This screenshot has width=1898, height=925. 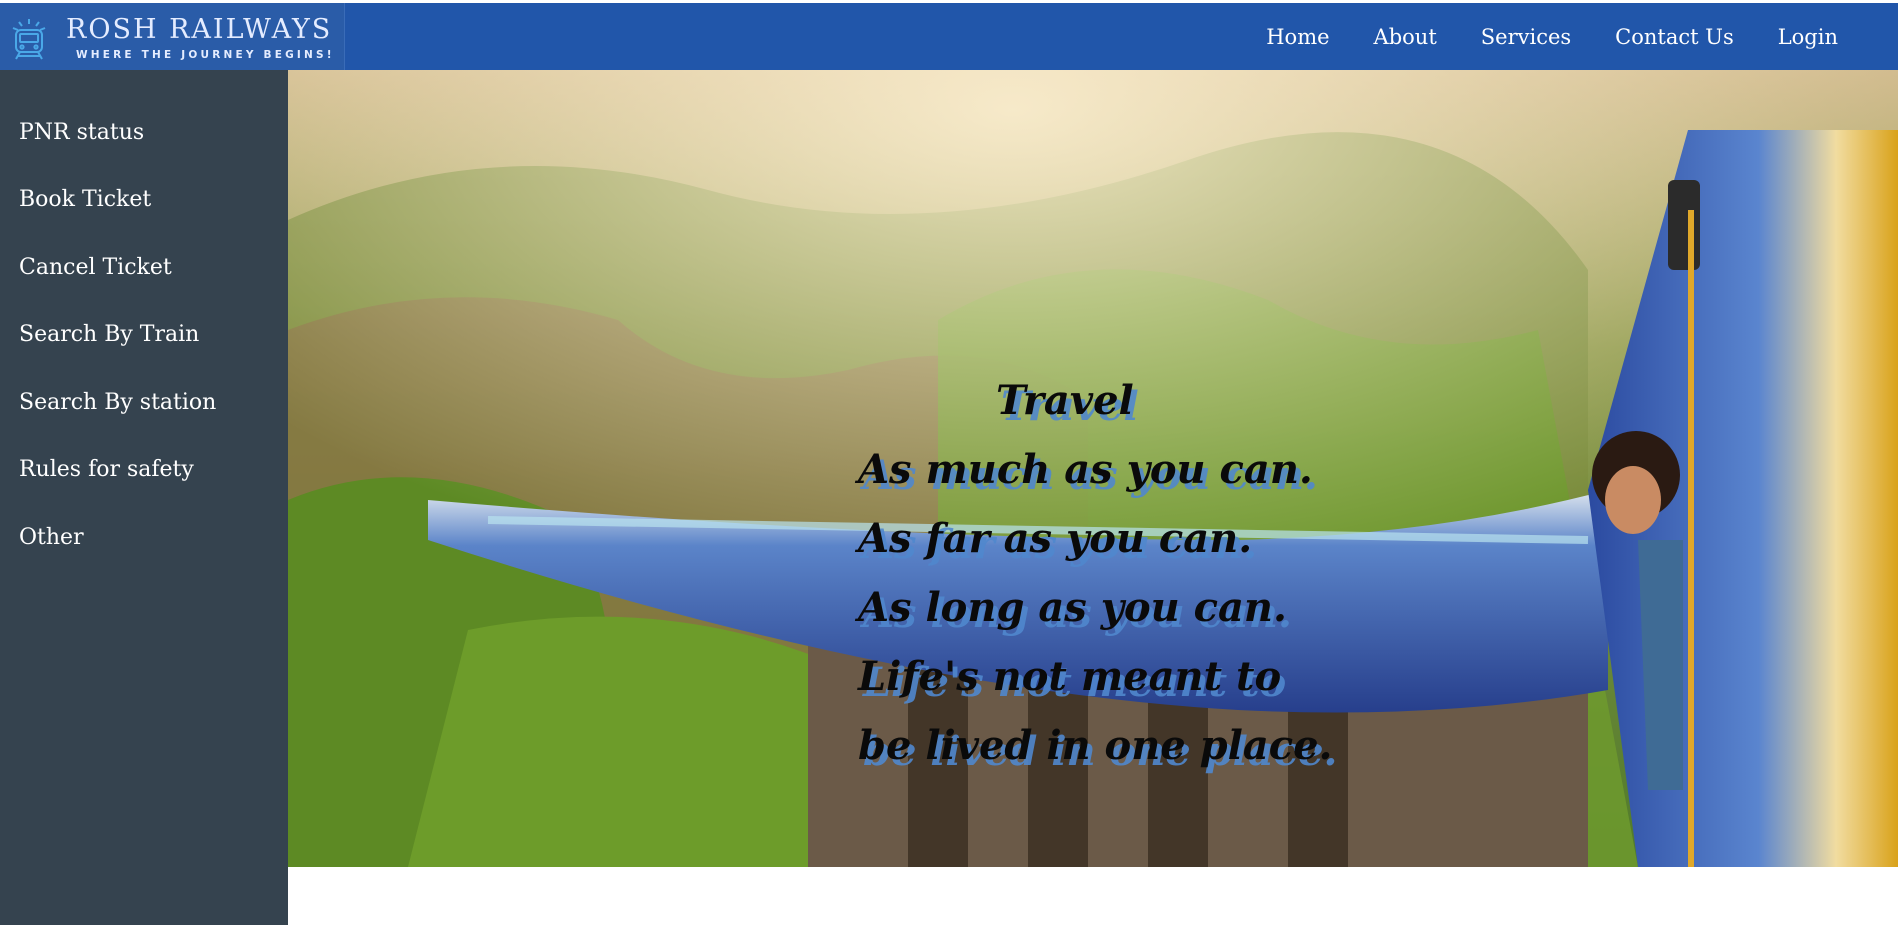 What do you see at coordinates (109, 334) in the screenshot?
I see `sidebar-item-search-by-train: Search By Train` at bounding box center [109, 334].